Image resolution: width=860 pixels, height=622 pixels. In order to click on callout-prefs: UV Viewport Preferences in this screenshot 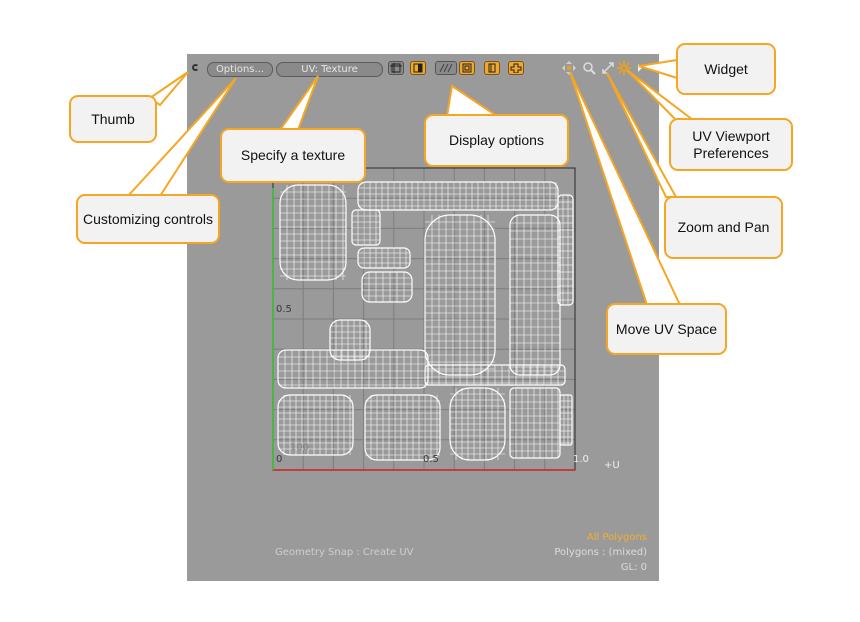, I will do `click(731, 144)`.